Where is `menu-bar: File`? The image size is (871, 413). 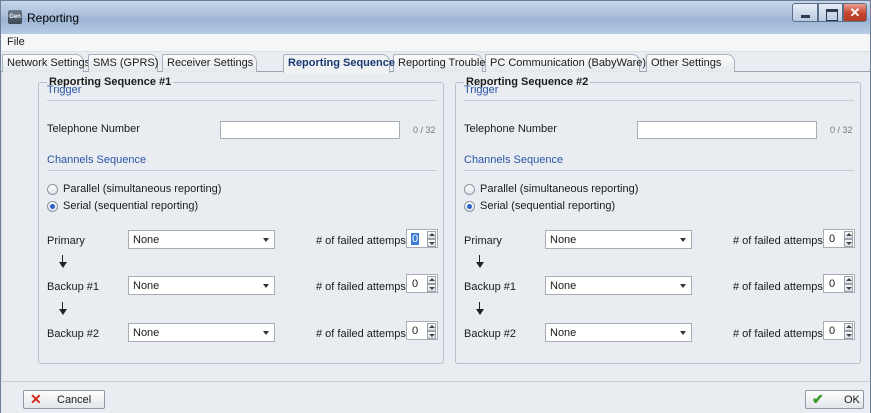 menu-bar: File is located at coordinates (435, 43).